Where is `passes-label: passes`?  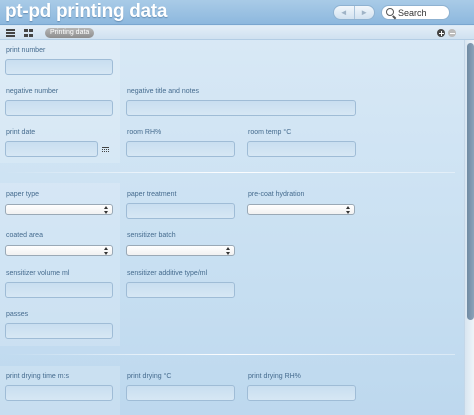
passes-label: passes is located at coordinates (17, 314).